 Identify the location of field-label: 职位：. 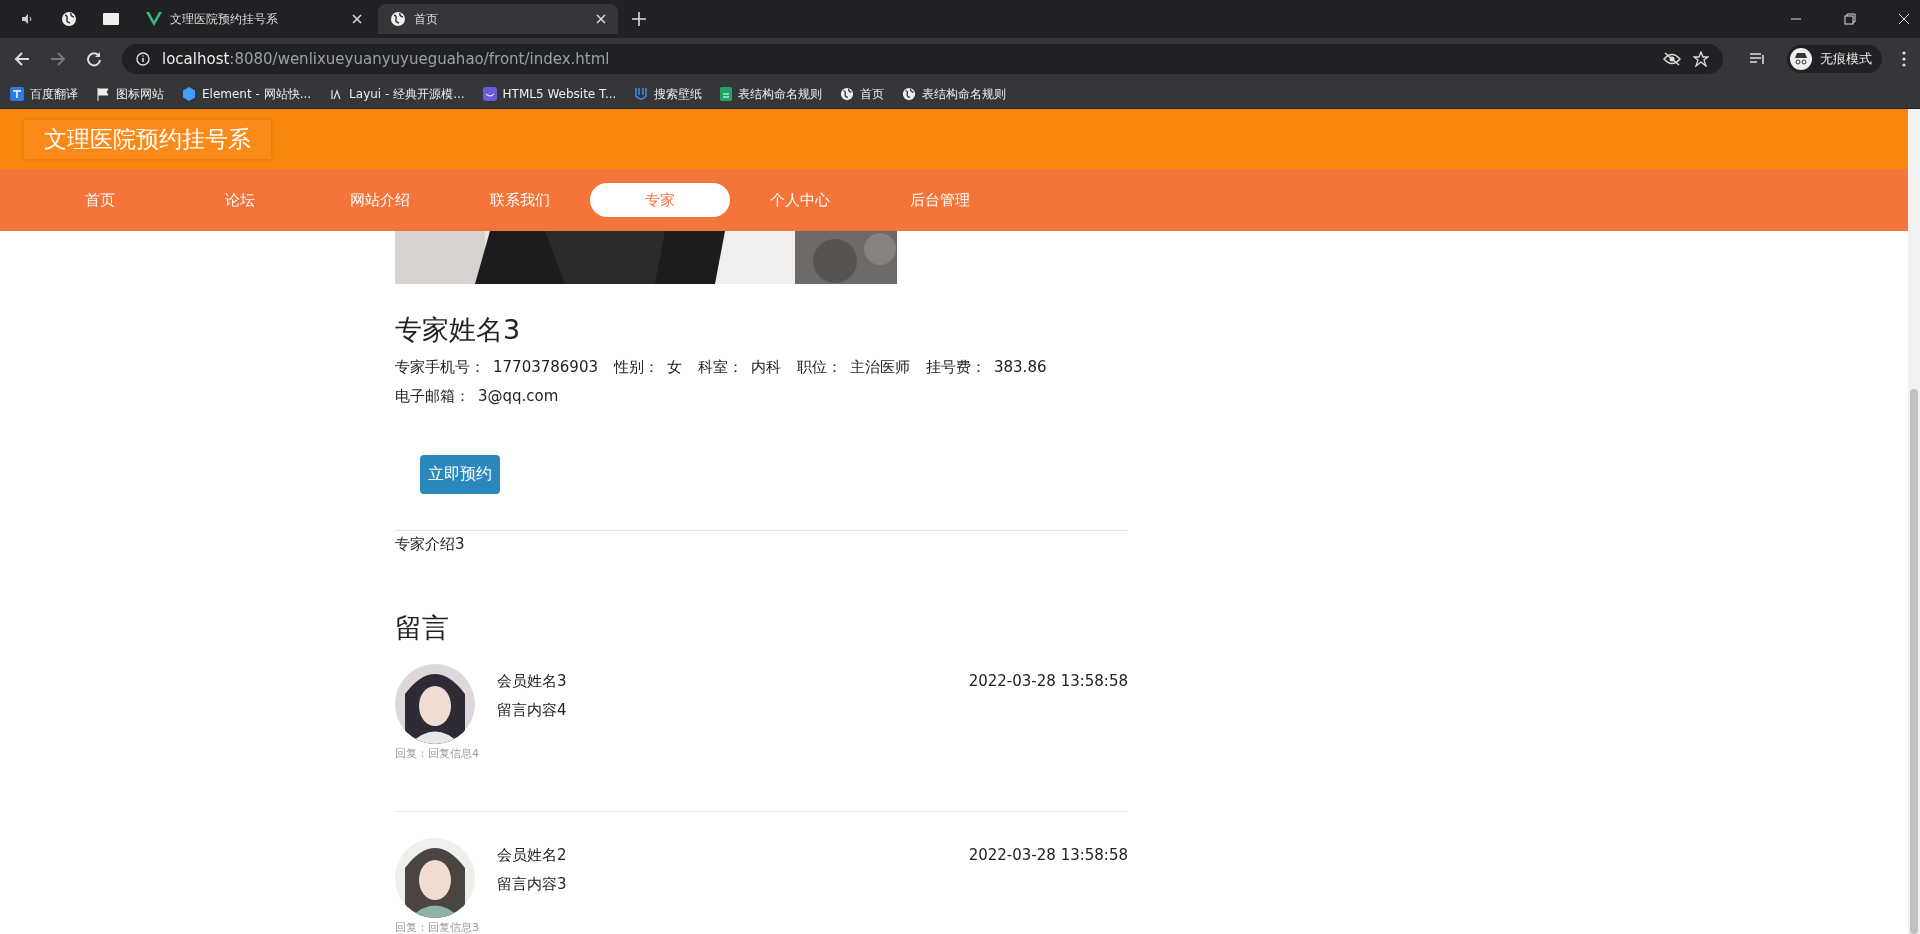
(819, 367).